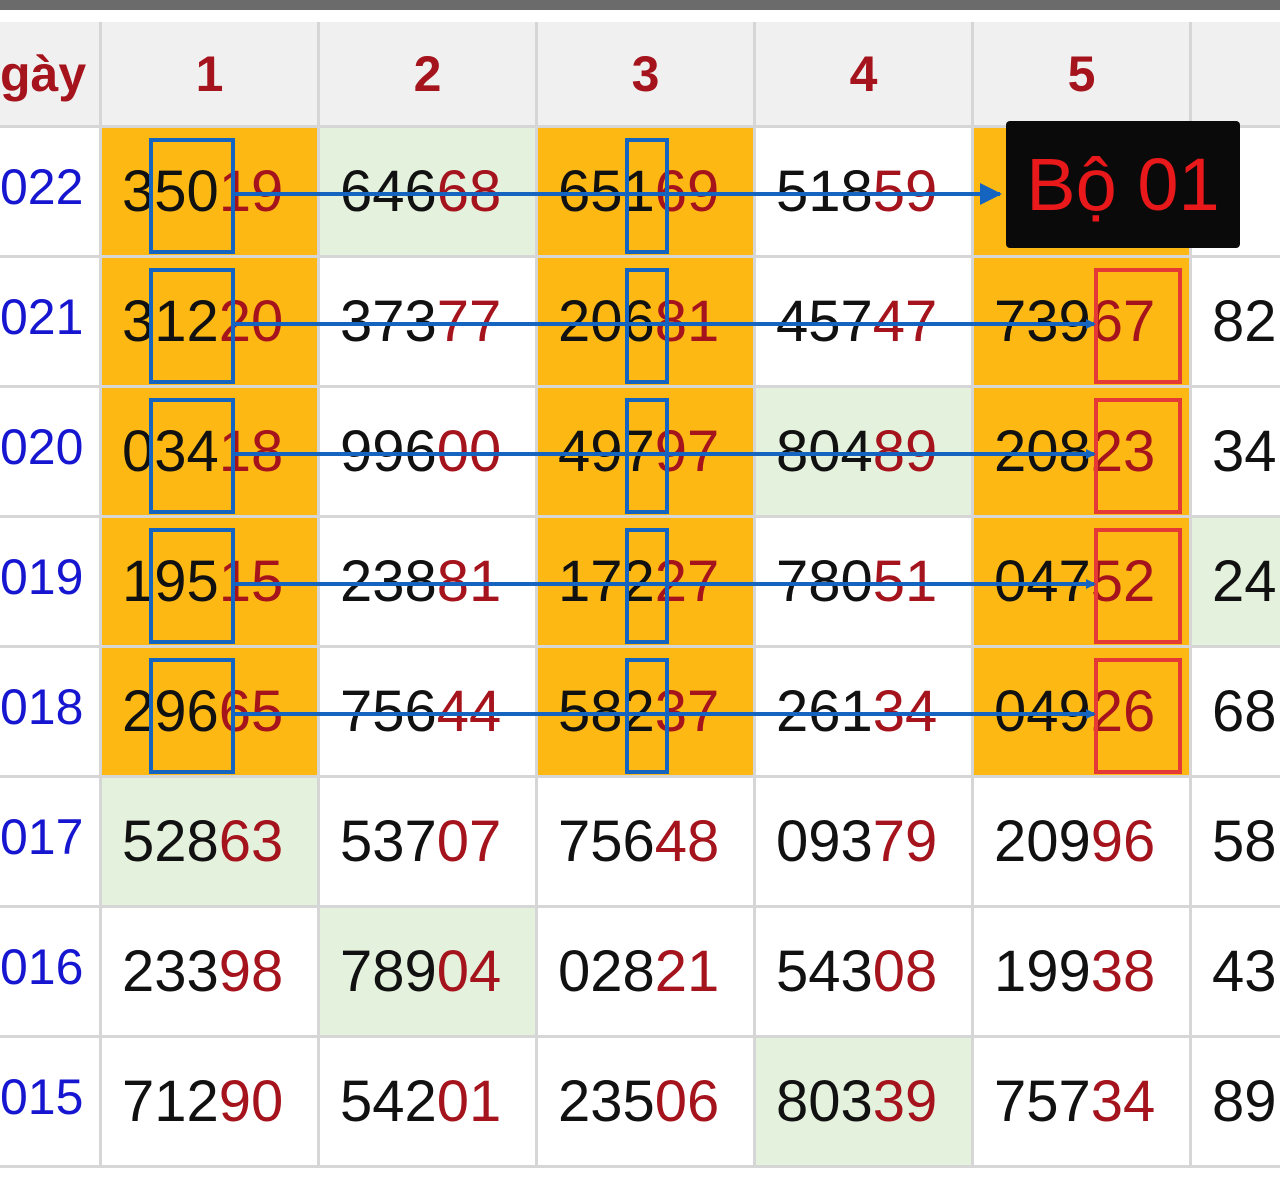 The image size is (1280, 1195). I want to click on result-suffix: 07, so click(469, 841).